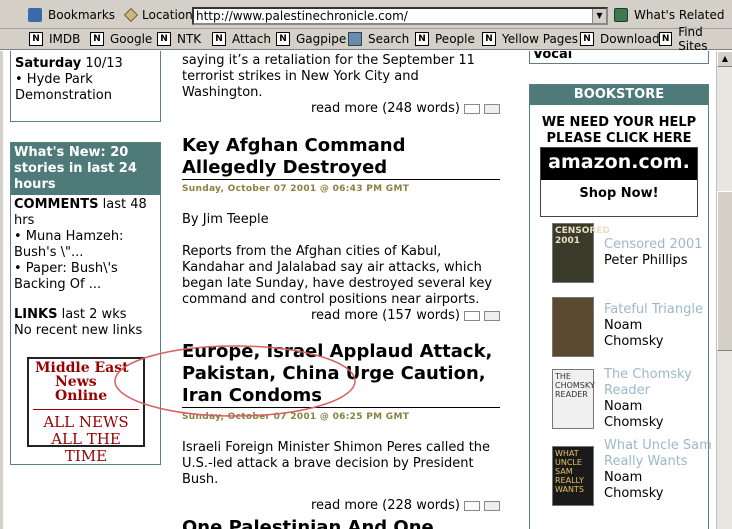 The height and width of the screenshot is (529, 732). What do you see at coordinates (599, 16) in the screenshot?
I see `url-dropdown-icon: ▼` at bounding box center [599, 16].